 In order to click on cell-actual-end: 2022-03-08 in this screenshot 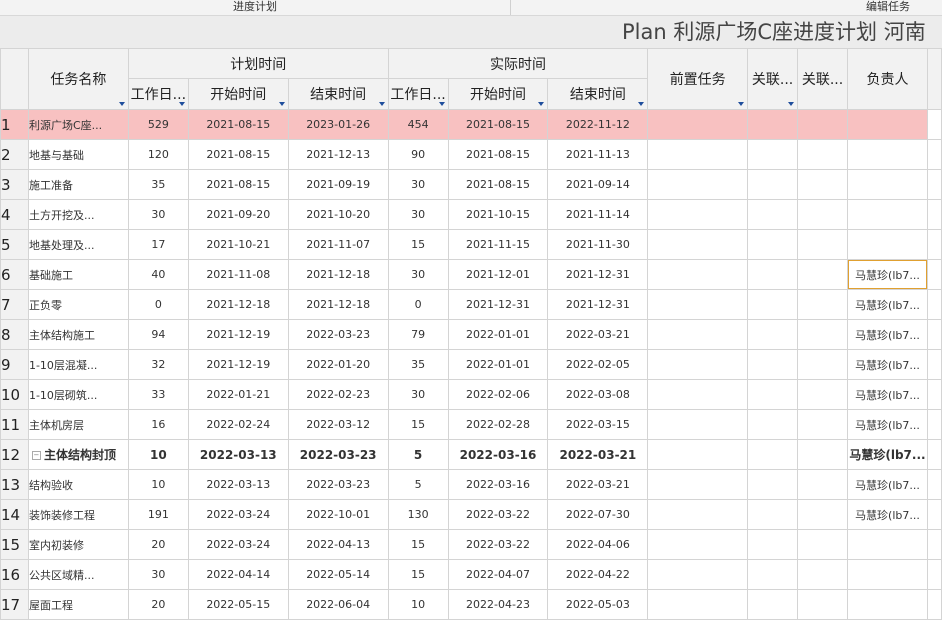, I will do `click(598, 394)`.